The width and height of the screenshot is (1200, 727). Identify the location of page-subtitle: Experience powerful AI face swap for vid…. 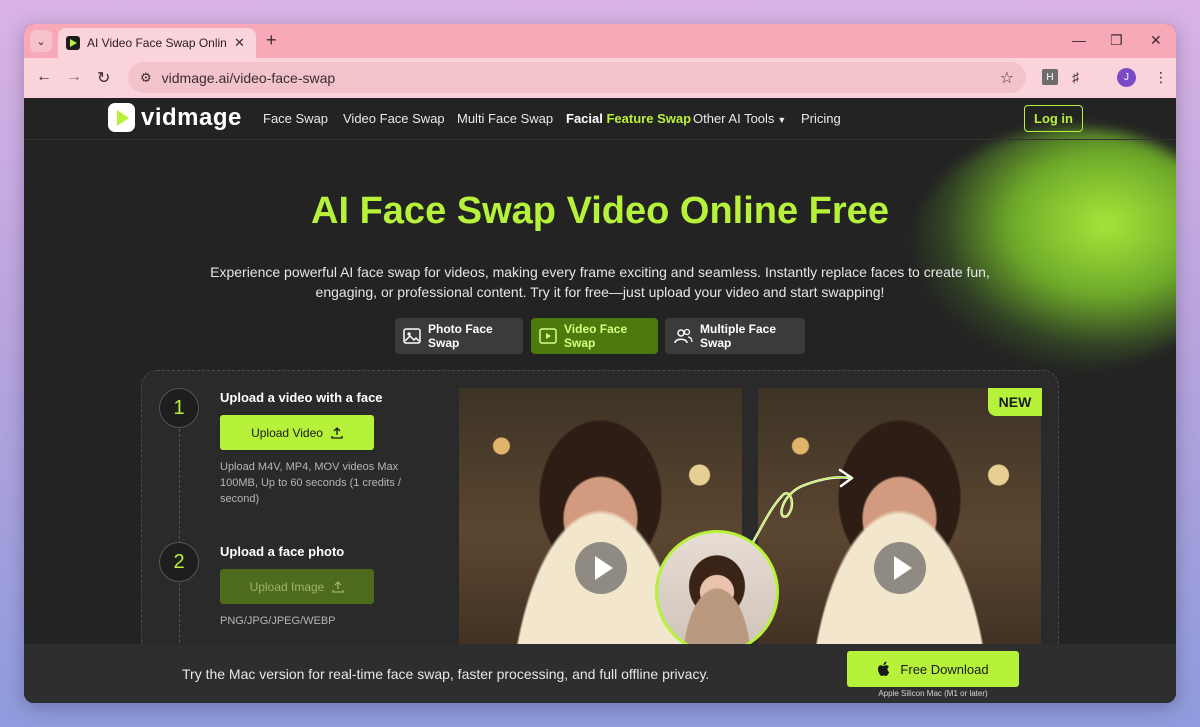
(600, 282).